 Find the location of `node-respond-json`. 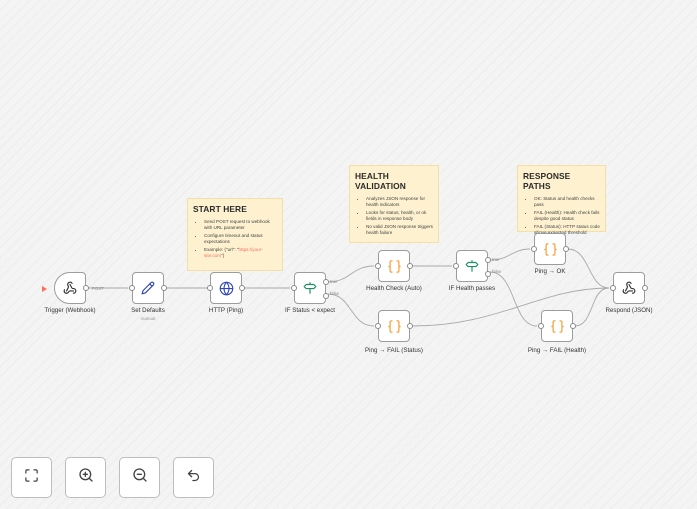

node-respond-json is located at coordinates (629, 288).